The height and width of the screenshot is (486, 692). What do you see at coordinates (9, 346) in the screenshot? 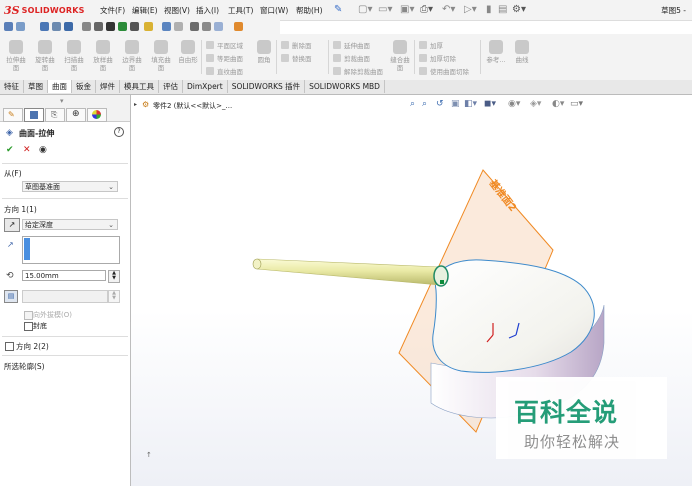
I see `direction2-checkbox` at bounding box center [9, 346].